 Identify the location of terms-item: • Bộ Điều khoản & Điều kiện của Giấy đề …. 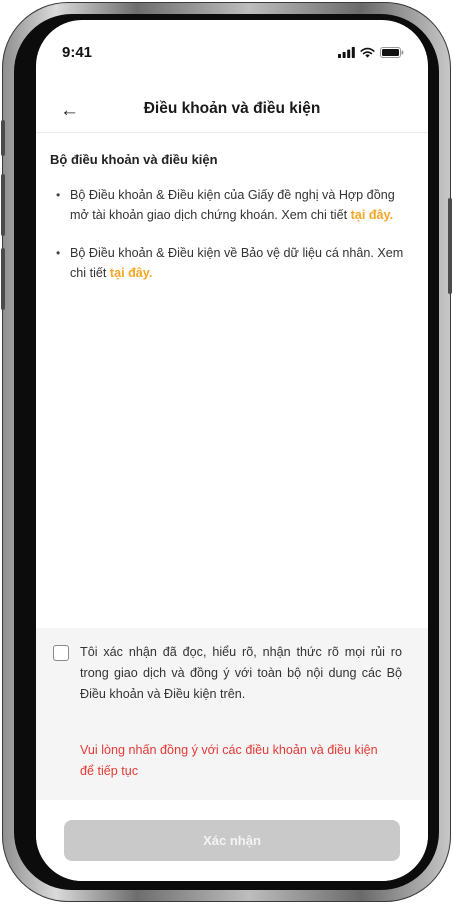
(232, 205).